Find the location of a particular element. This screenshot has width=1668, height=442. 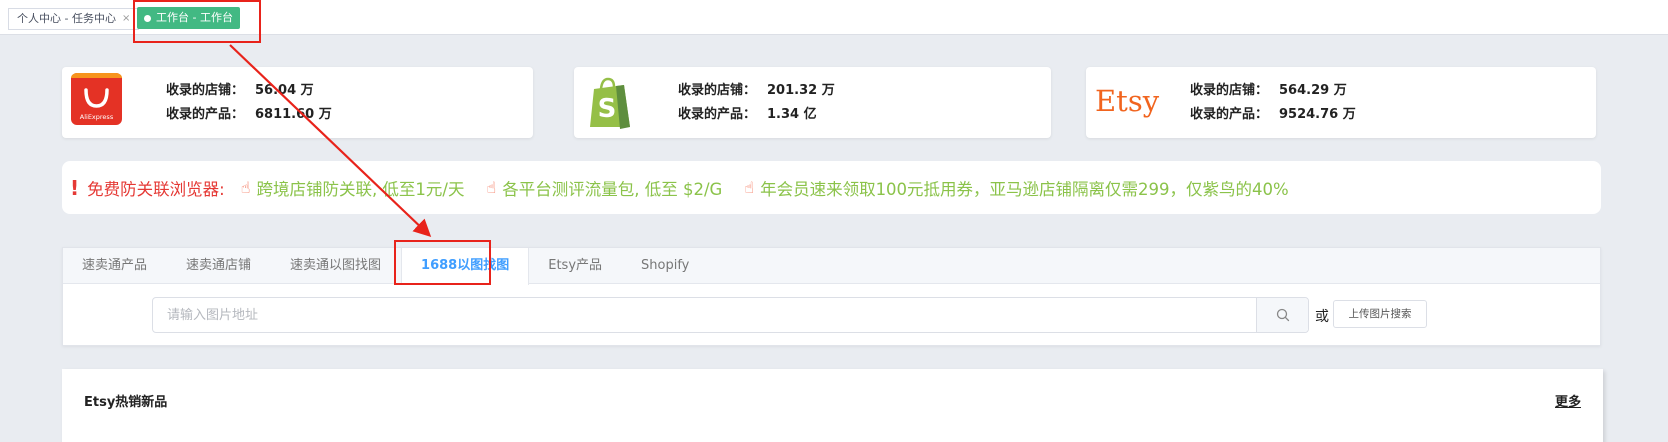

shopify-stats-card: S 收录的店铺： 201.32 万 收录的产品： 1.34 亿 is located at coordinates (812, 102).